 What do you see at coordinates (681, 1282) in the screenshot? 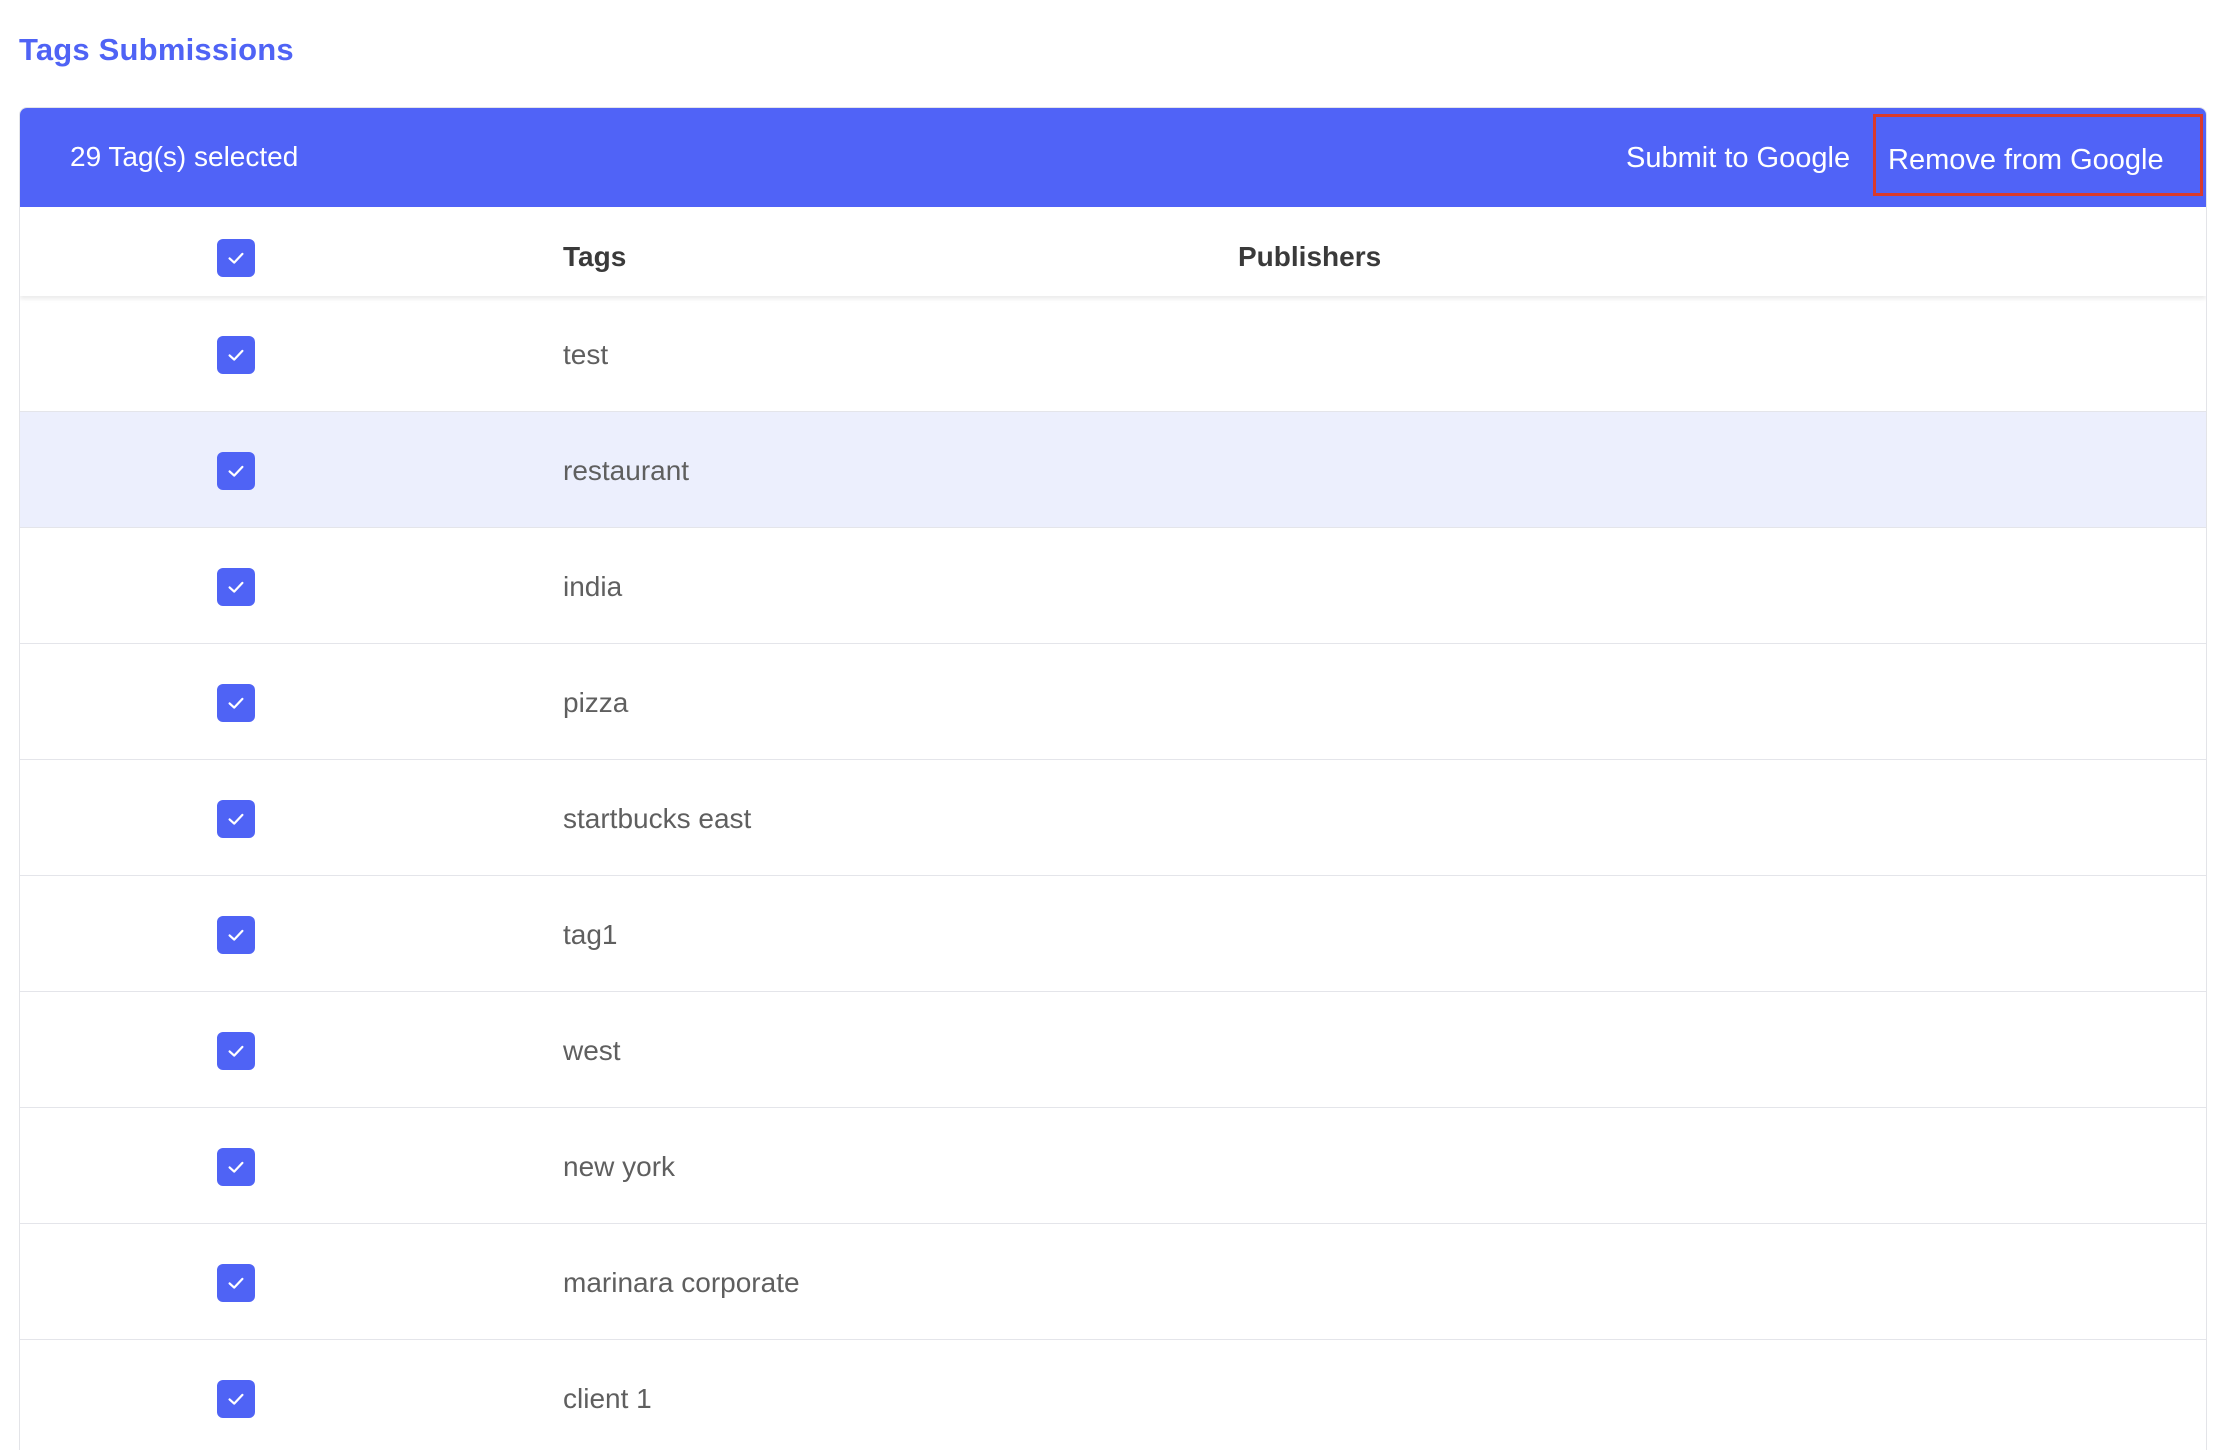
I see `tag-cell: marinara corporate` at bounding box center [681, 1282].